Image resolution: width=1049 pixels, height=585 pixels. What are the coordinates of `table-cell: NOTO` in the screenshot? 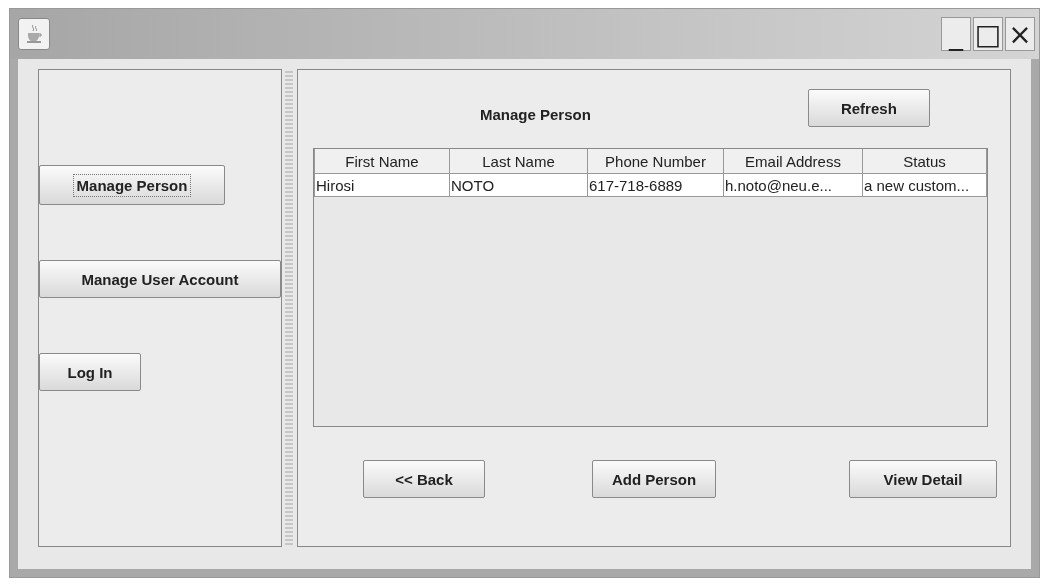 It's located at (518, 185).